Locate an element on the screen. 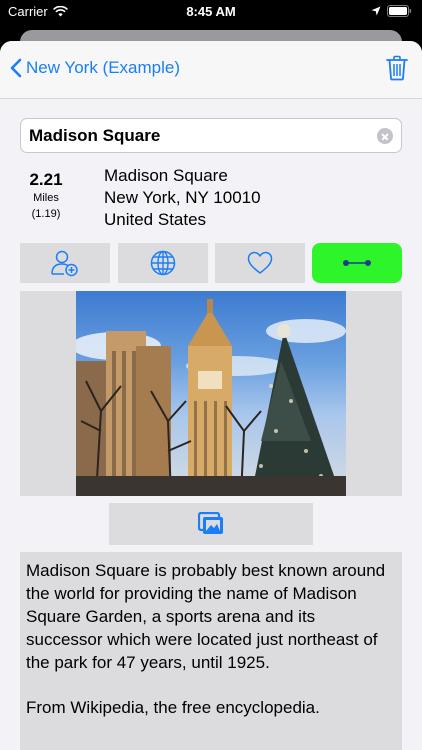  back-button: New York (Example) is located at coordinates (95, 68).